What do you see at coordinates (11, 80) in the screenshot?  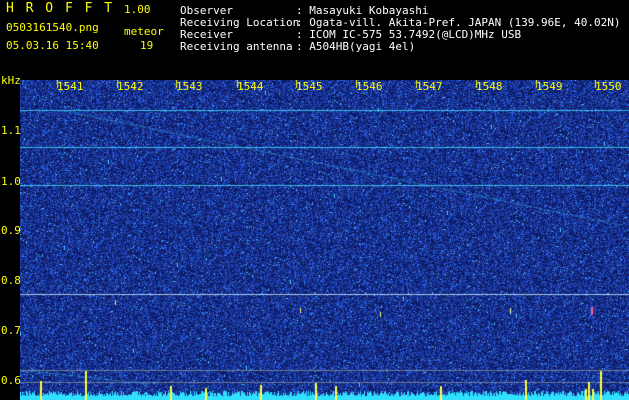 I see `y-axis-unit: kHz` at bounding box center [11, 80].